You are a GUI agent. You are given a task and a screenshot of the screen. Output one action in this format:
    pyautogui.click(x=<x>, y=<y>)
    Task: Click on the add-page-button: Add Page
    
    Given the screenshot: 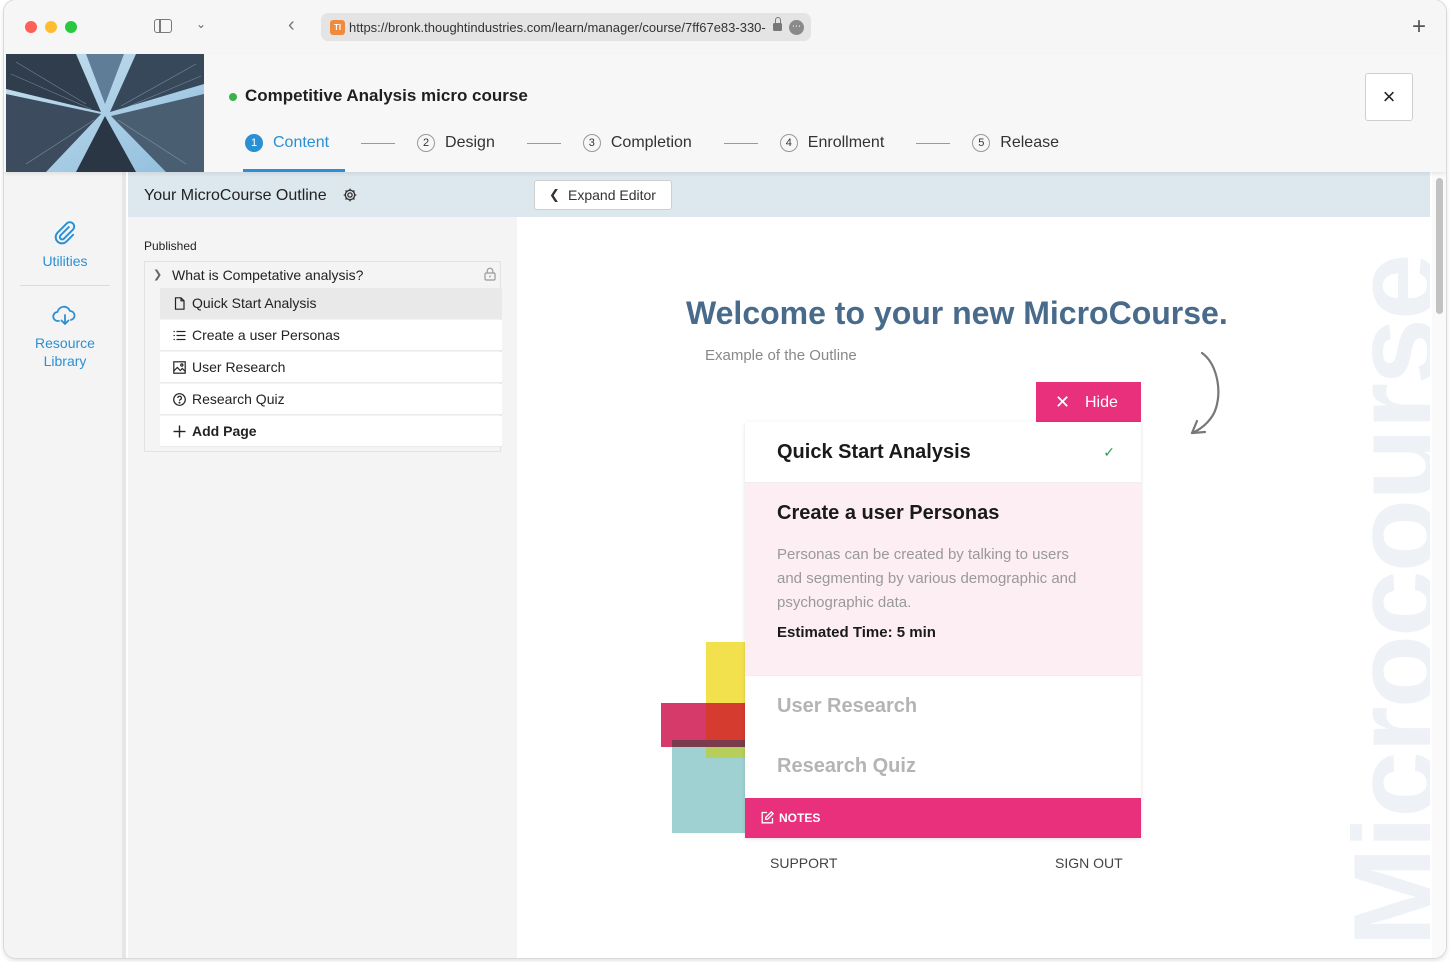 What is the action you would take?
    pyautogui.click(x=331, y=431)
    